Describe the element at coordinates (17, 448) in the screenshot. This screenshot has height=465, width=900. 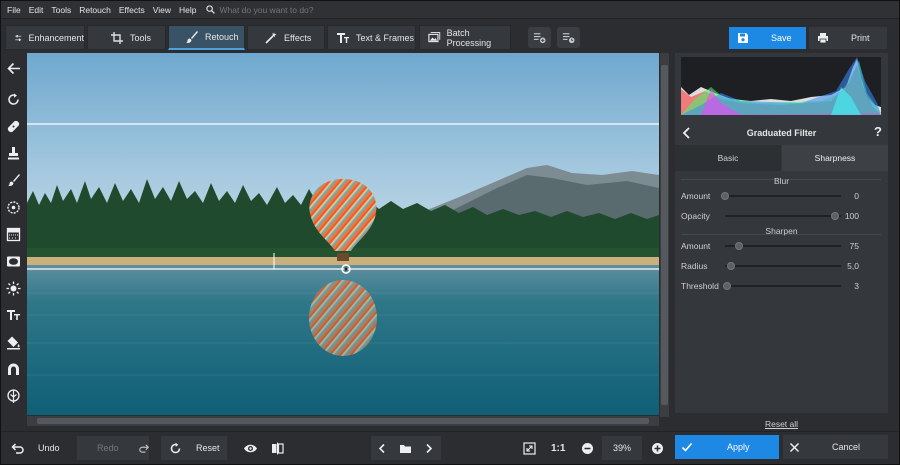
I see `undo-icon` at that location.